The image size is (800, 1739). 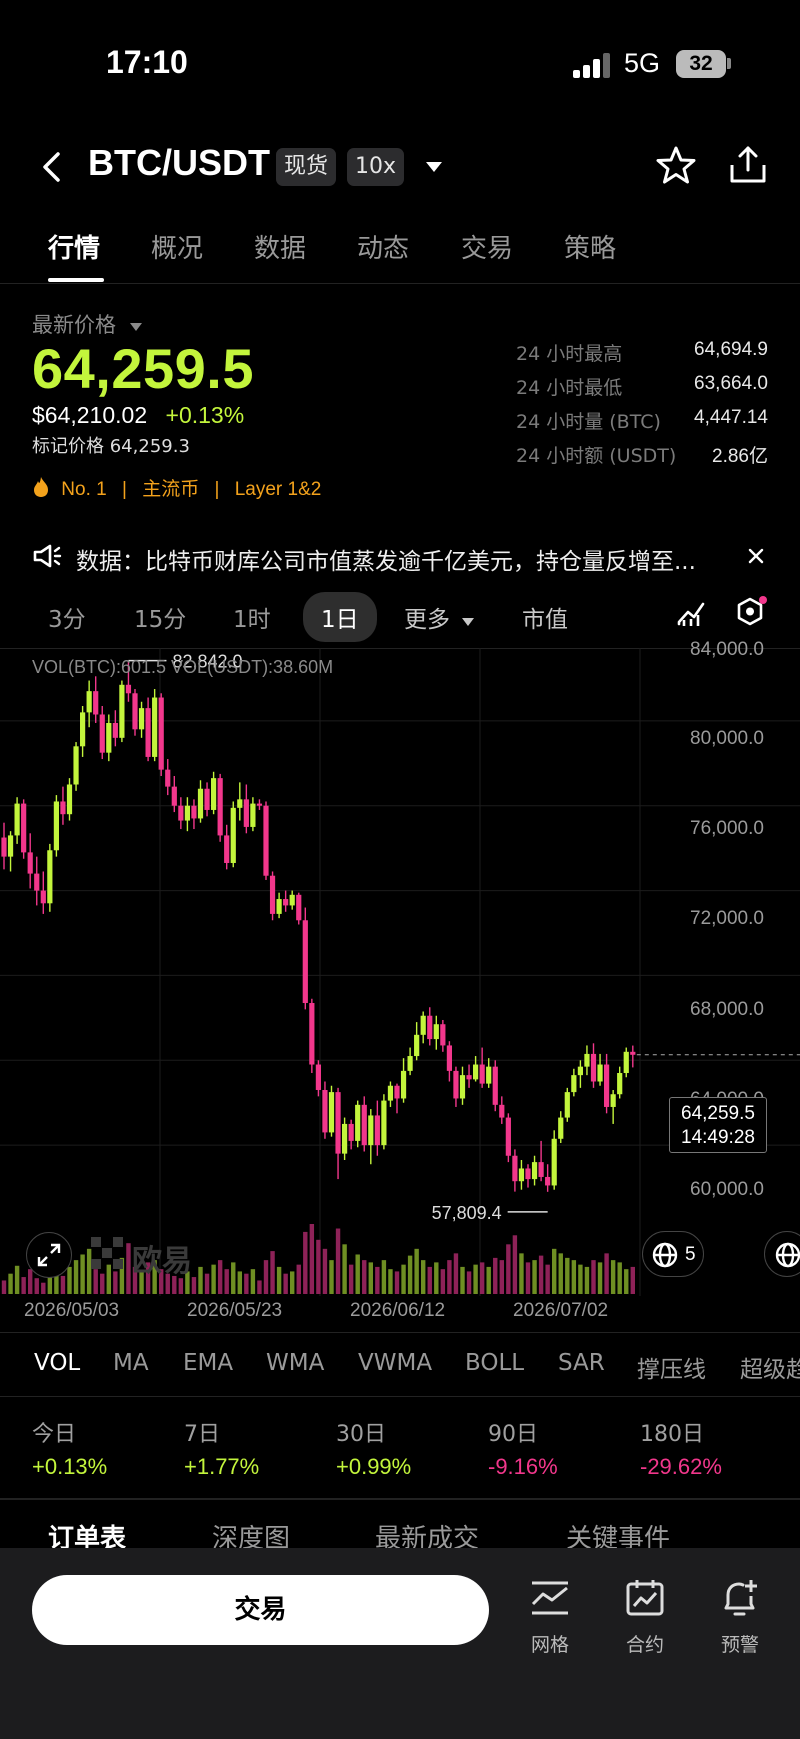 I want to click on current-price-tag: 64,259.5, so click(x=718, y=1113).